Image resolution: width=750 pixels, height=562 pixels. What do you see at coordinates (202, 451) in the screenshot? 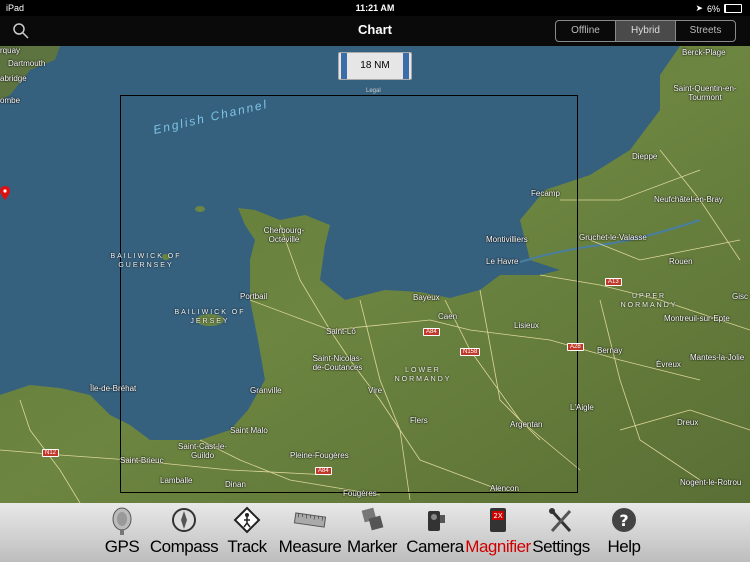
I see `place-label: Saint-Cast-le-Guildo` at bounding box center [202, 451].